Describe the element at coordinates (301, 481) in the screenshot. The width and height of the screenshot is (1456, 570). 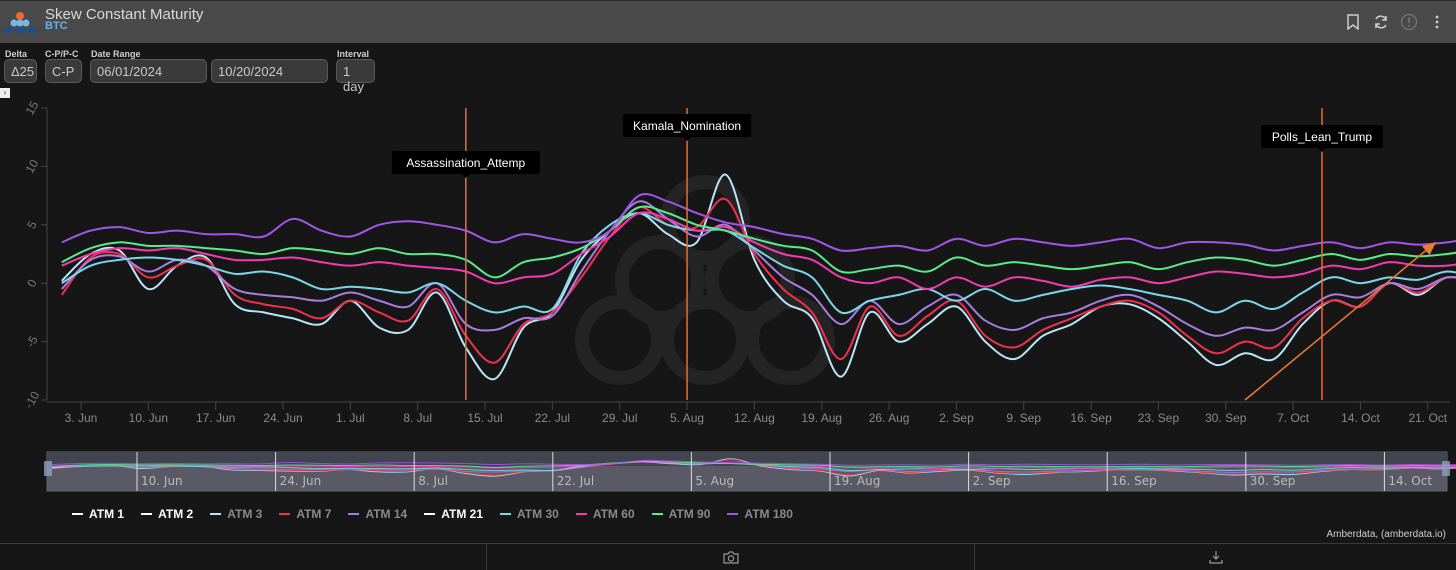
I see `navigator-tick-label: 24. Jun` at that location.